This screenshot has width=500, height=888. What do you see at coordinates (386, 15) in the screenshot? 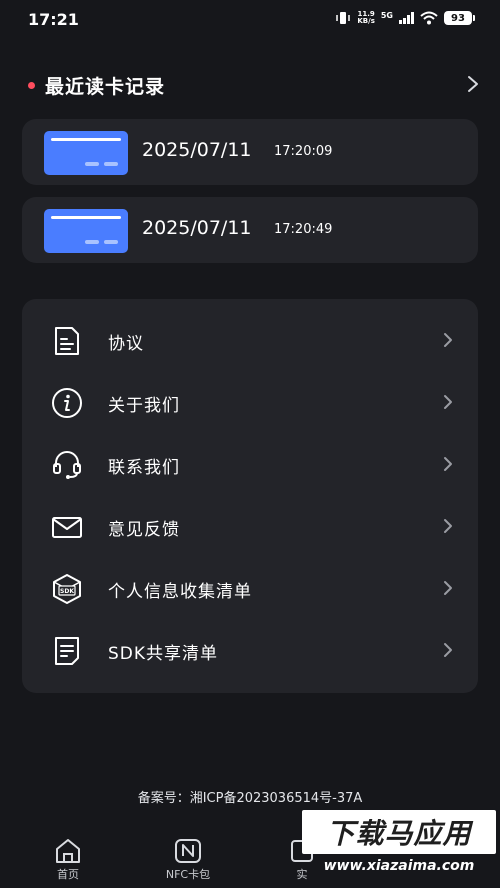
I see `network-type: 5G` at bounding box center [386, 15].